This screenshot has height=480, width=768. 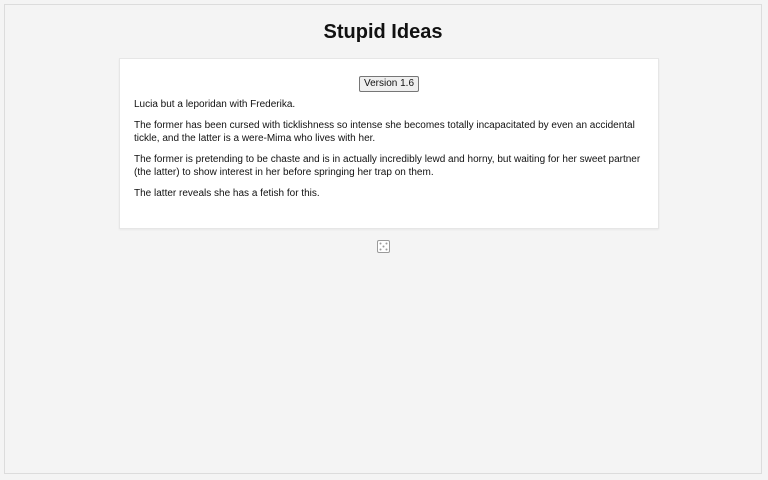 I want to click on idea-paragraph-1: Lucia but a leporidan with Frederika., so click(x=215, y=104).